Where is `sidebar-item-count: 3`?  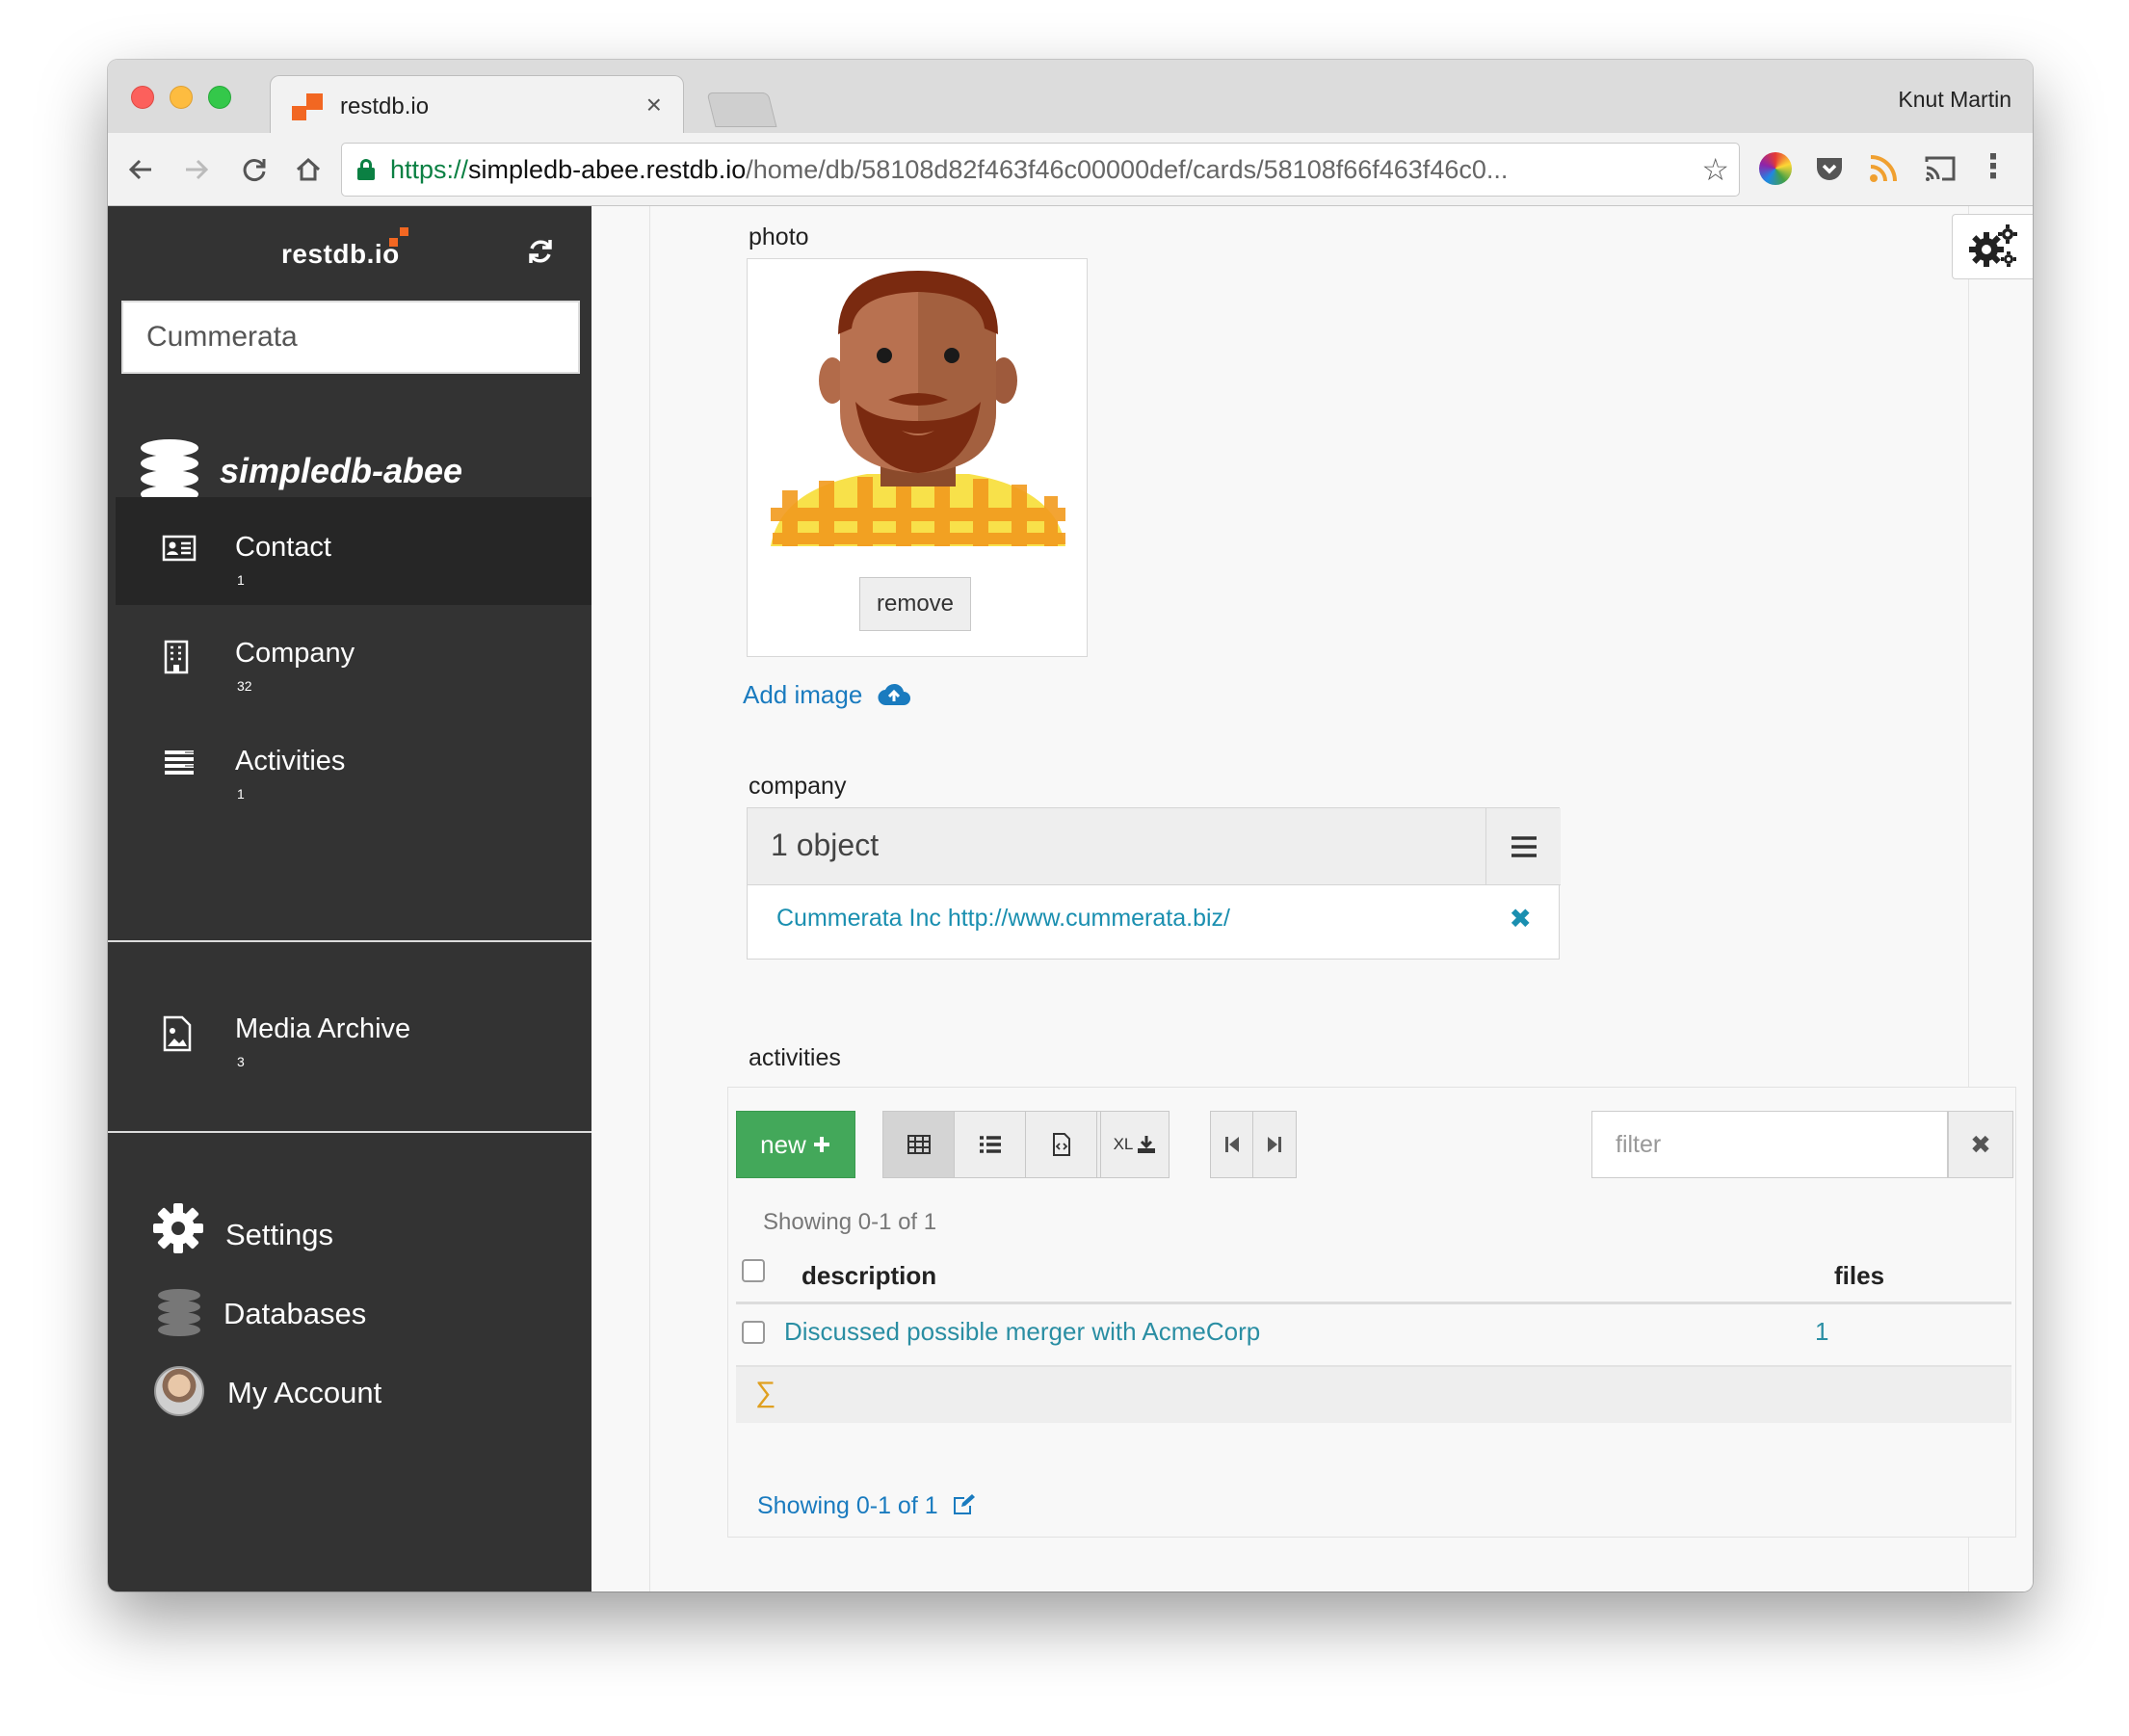 sidebar-item-count: 3 is located at coordinates (241, 1062).